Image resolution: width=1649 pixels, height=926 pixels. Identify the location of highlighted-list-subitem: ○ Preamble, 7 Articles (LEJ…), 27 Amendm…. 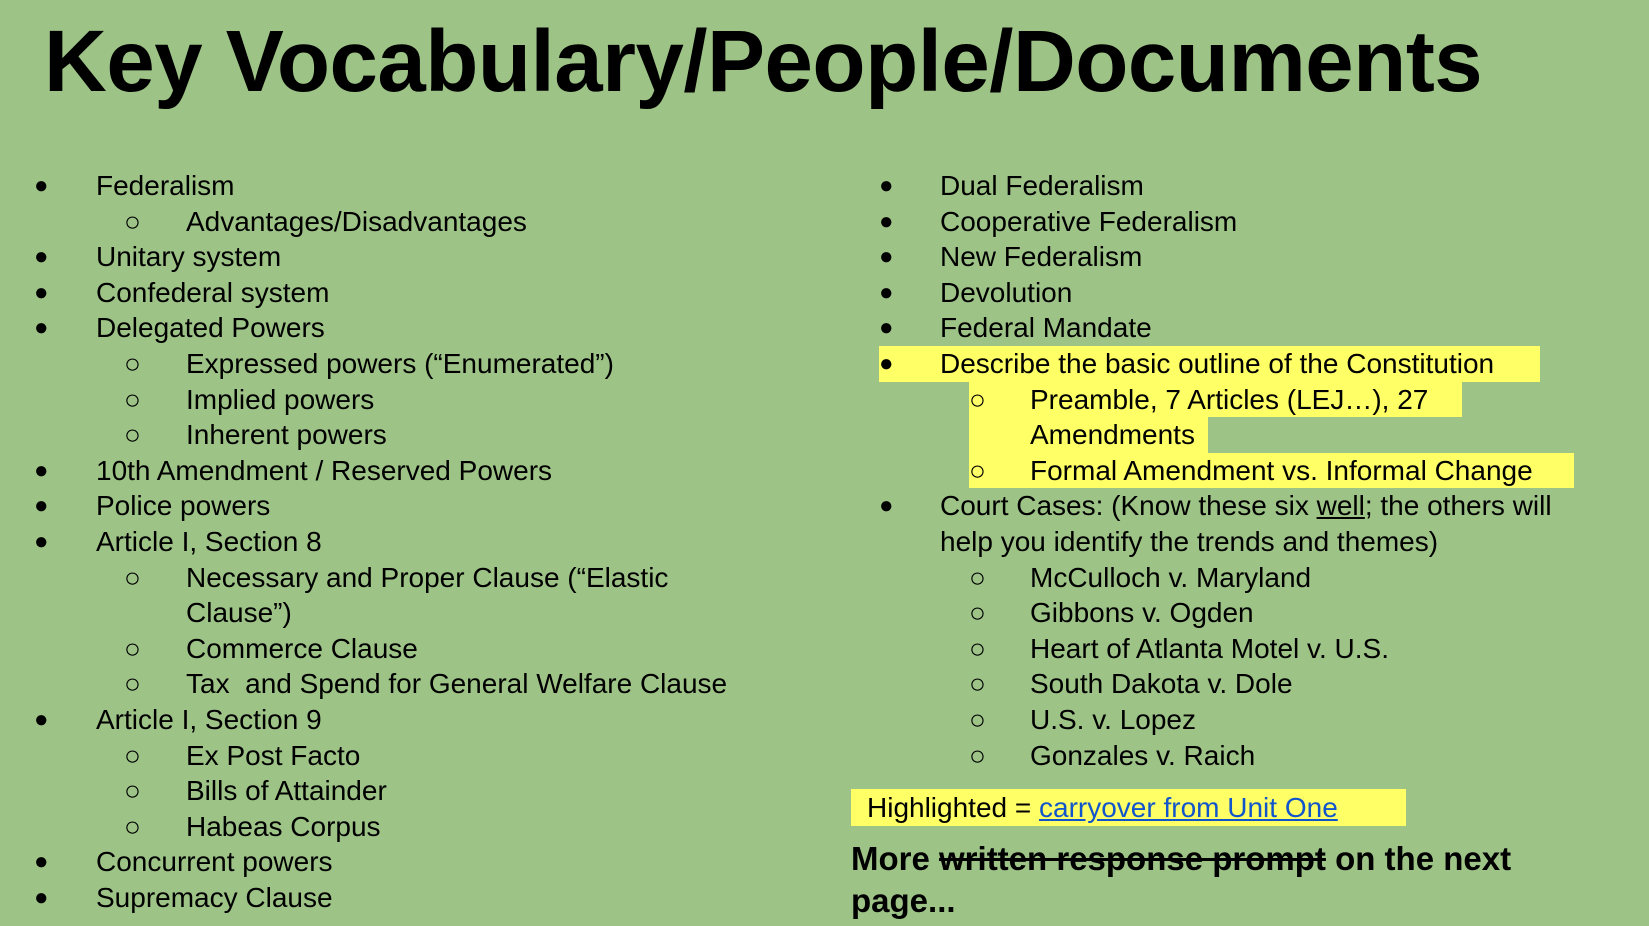
(1235, 417).